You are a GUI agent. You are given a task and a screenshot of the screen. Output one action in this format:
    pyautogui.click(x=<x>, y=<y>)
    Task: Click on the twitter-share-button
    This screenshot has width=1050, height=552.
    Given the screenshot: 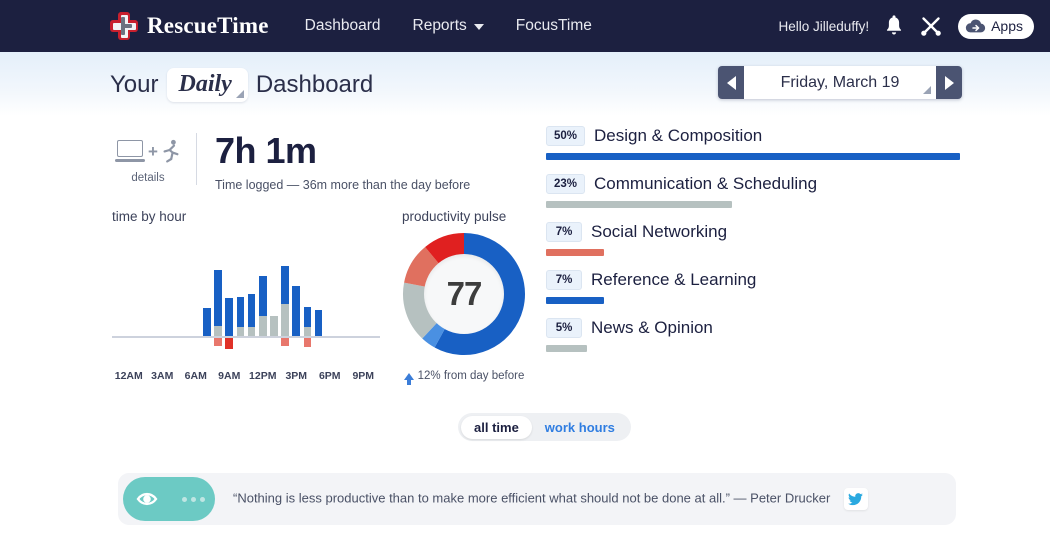 What is the action you would take?
    pyautogui.click(x=855, y=499)
    